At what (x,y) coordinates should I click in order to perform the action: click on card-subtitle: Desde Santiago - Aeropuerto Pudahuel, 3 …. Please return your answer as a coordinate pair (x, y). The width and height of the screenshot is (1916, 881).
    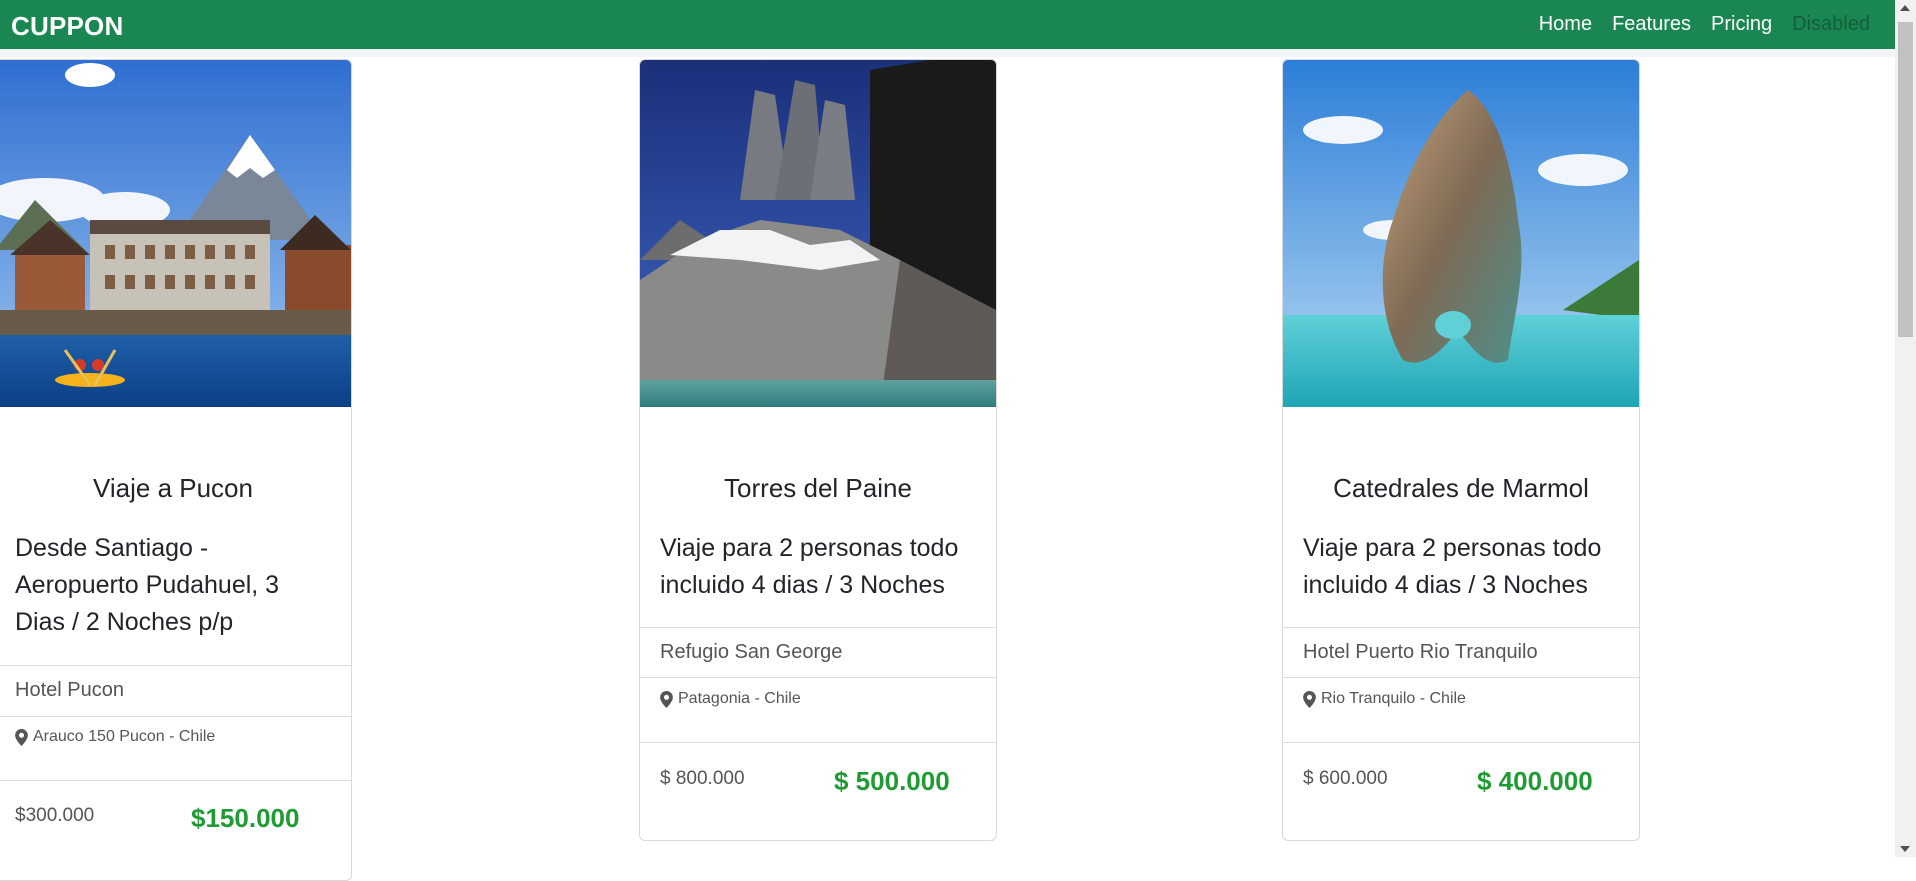
    Looking at the image, I should click on (147, 585).